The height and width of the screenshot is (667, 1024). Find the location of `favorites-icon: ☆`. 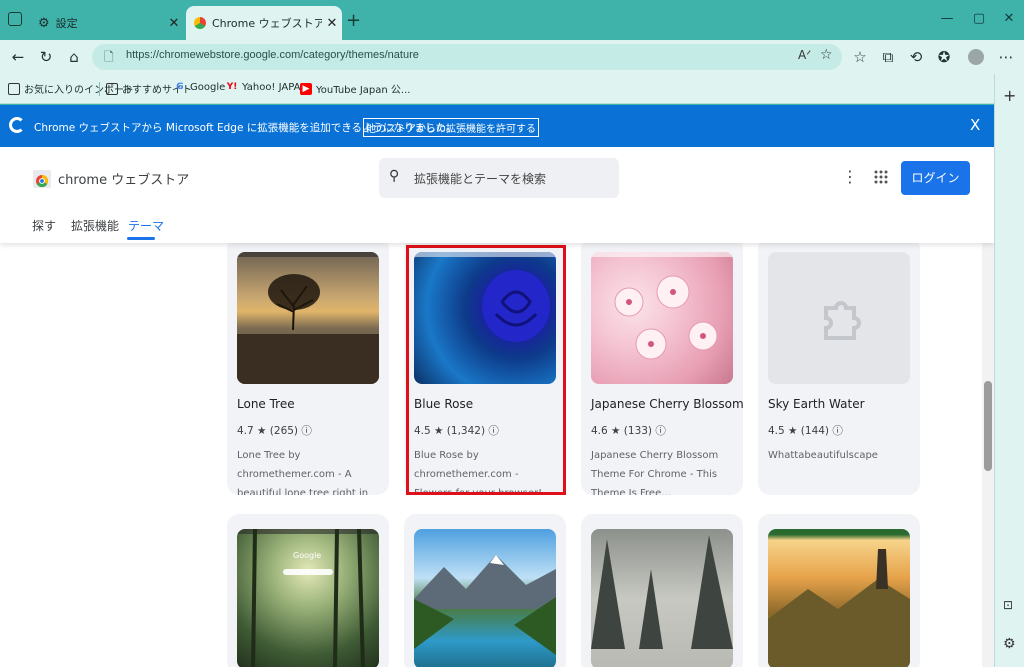

favorites-icon: ☆ is located at coordinates (860, 57).